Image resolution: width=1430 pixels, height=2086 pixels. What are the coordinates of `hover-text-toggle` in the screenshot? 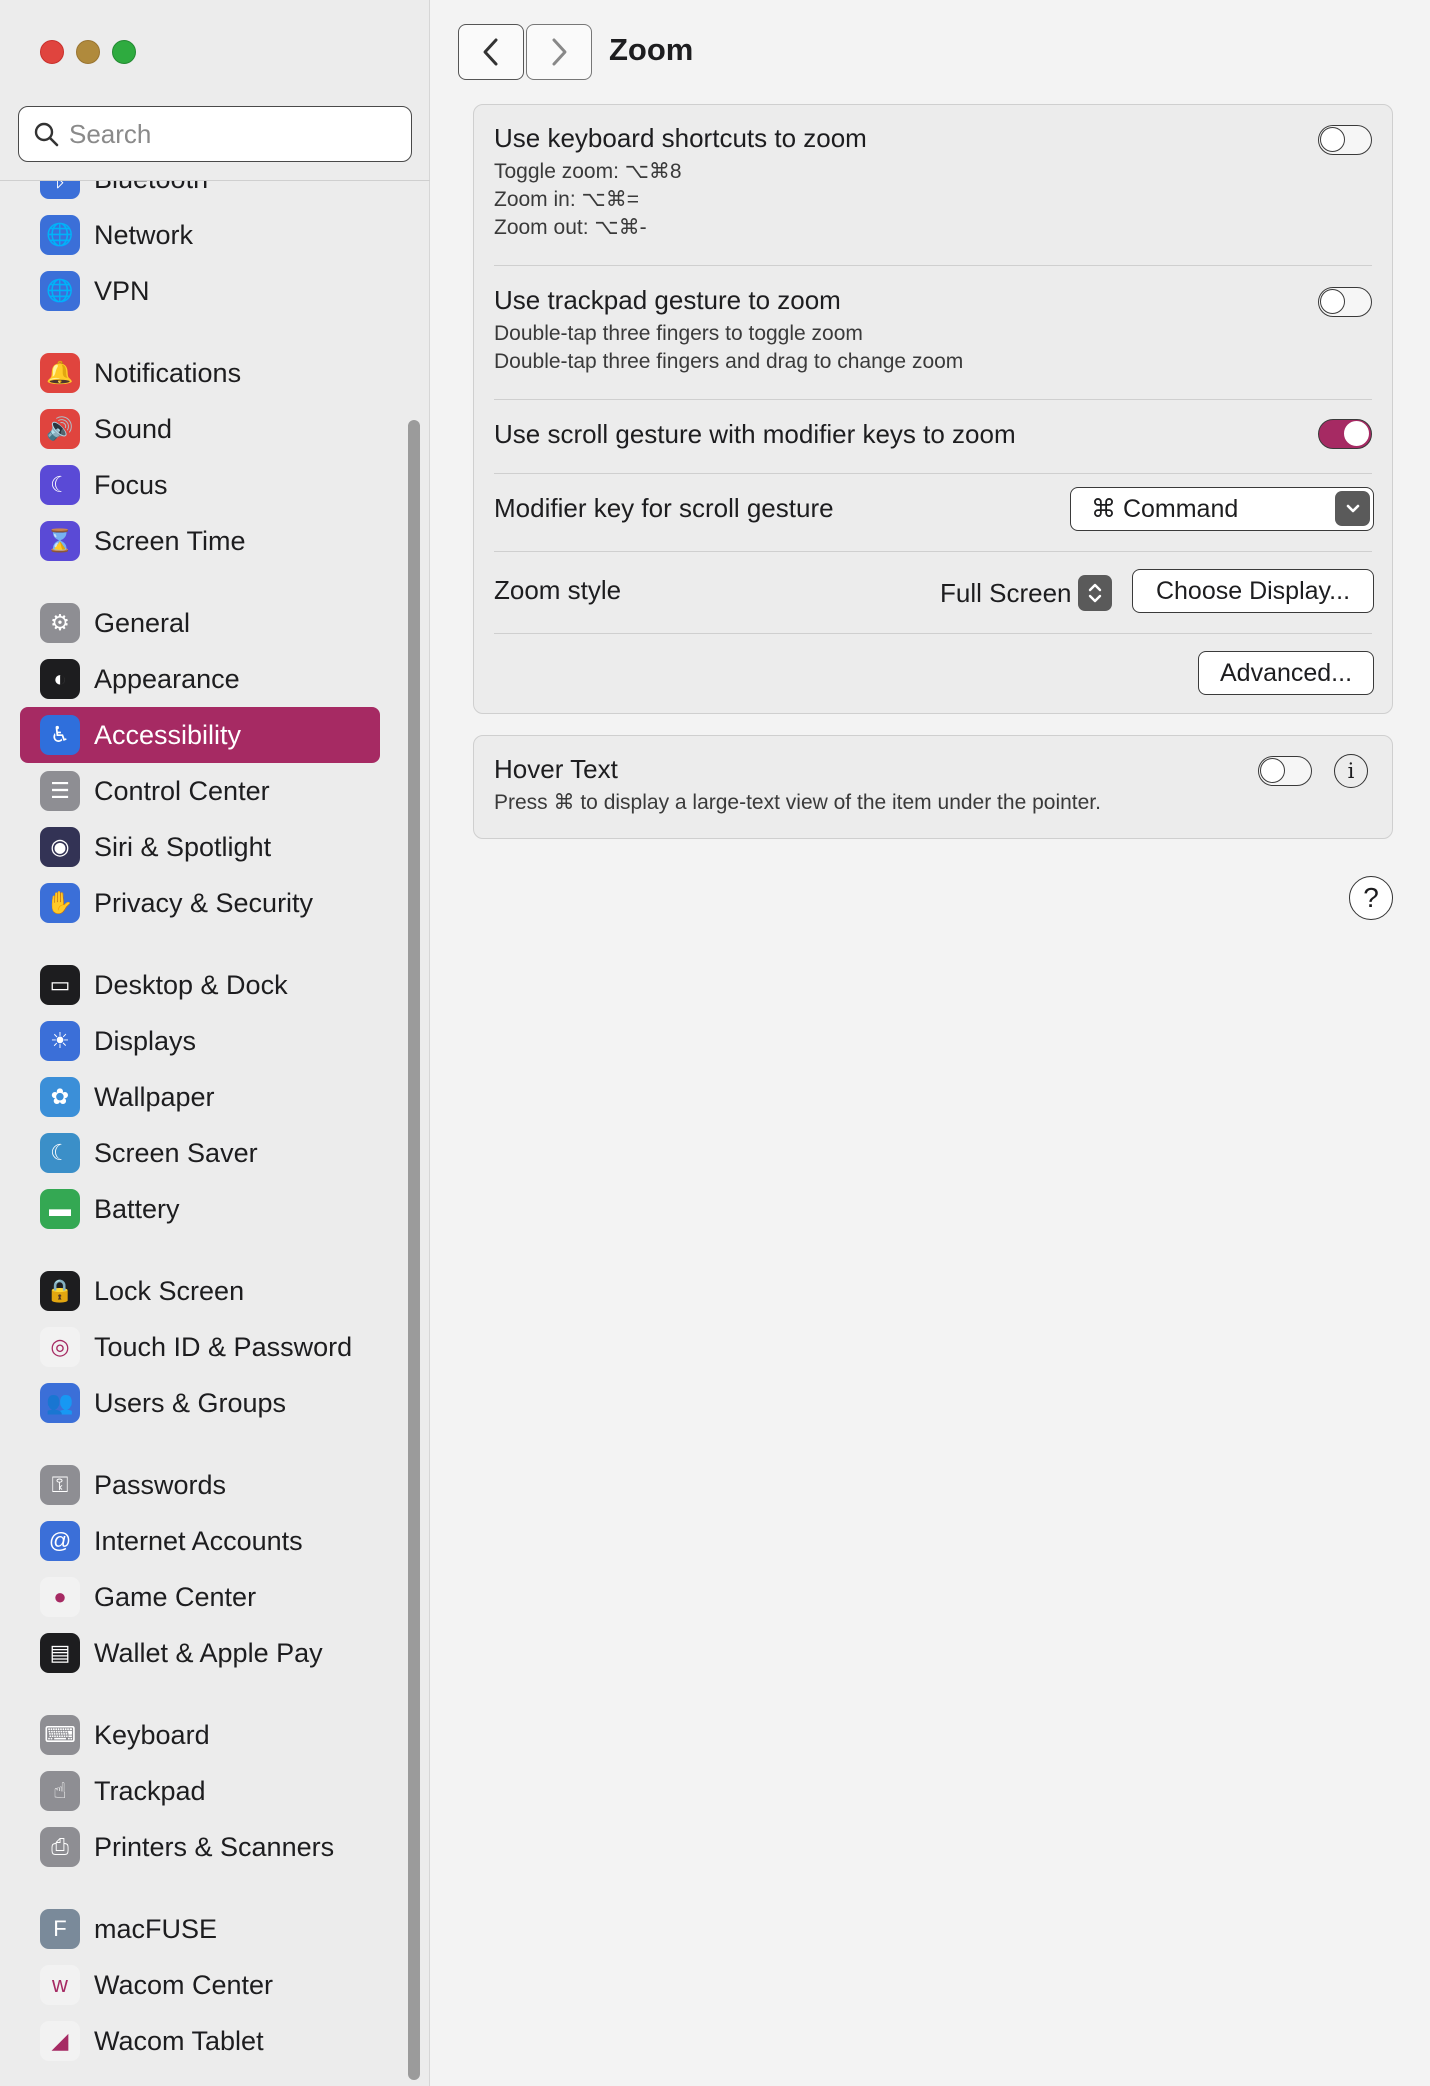 It's located at (1285, 771).